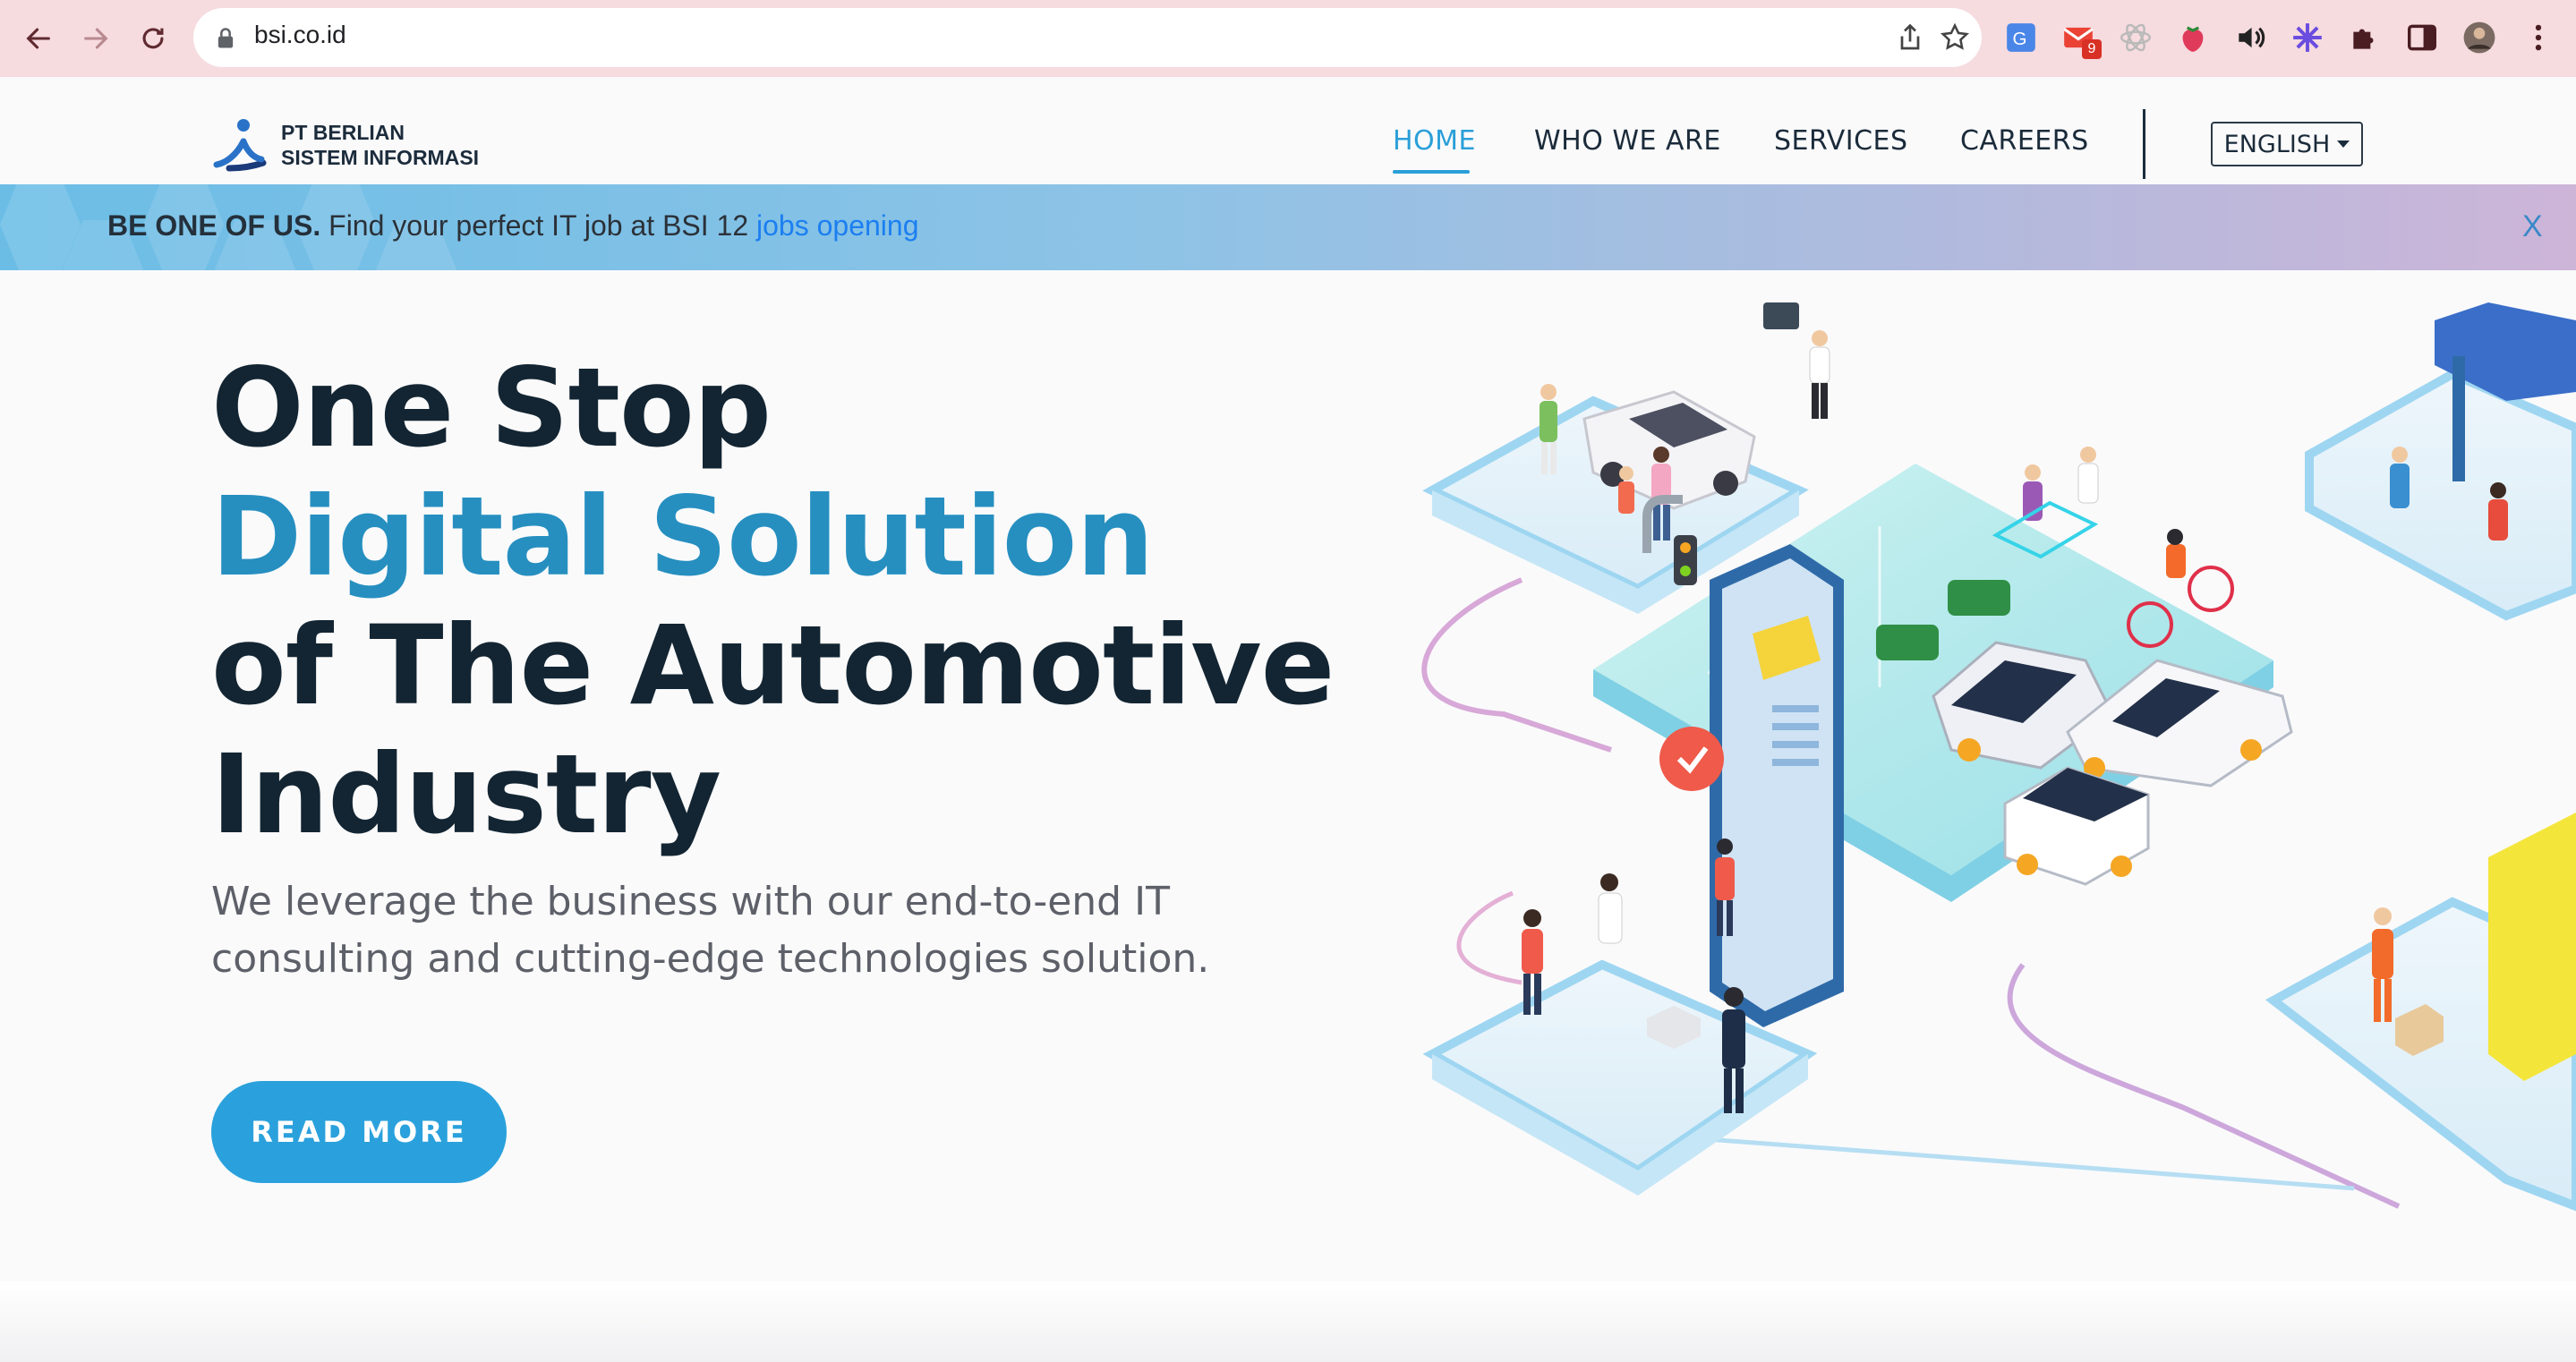 The width and height of the screenshot is (2576, 1362). I want to click on caret-down-icon, so click(2343, 144).